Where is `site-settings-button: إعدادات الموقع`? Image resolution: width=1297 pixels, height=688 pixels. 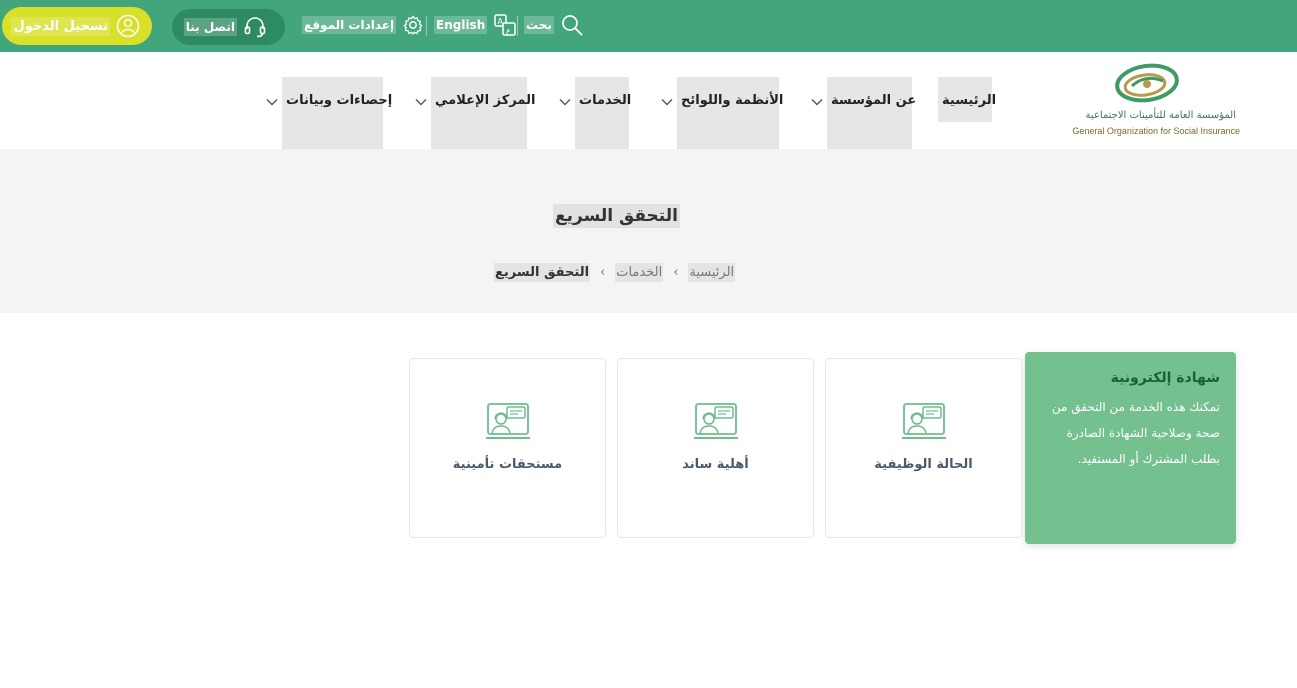 site-settings-button: إعدادات الموقع is located at coordinates (363, 25).